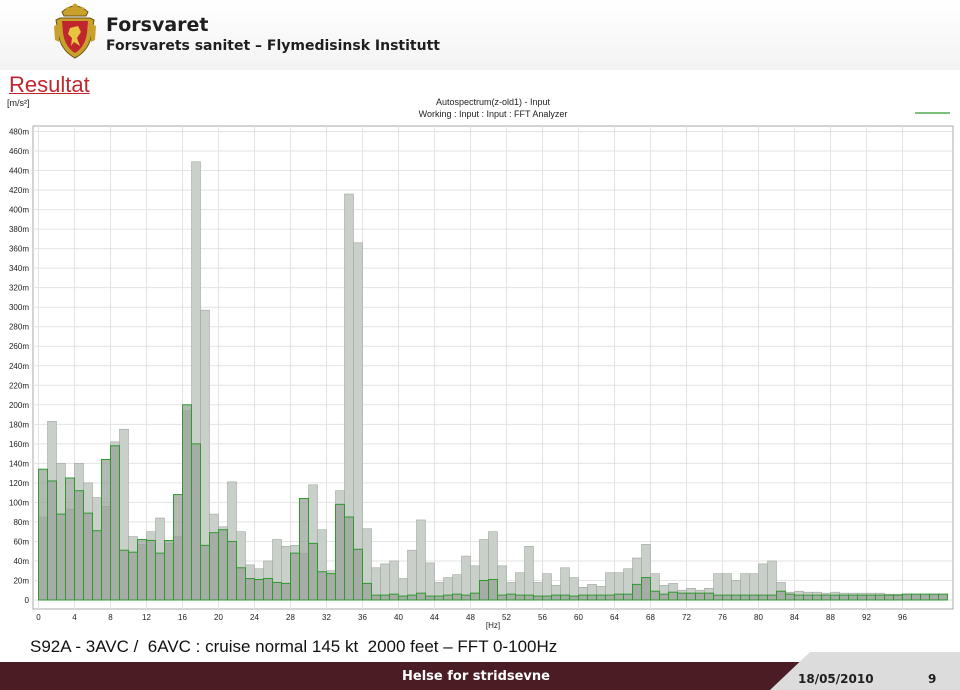  I want to click on y-tick-label: 380m, so click(19, 229).